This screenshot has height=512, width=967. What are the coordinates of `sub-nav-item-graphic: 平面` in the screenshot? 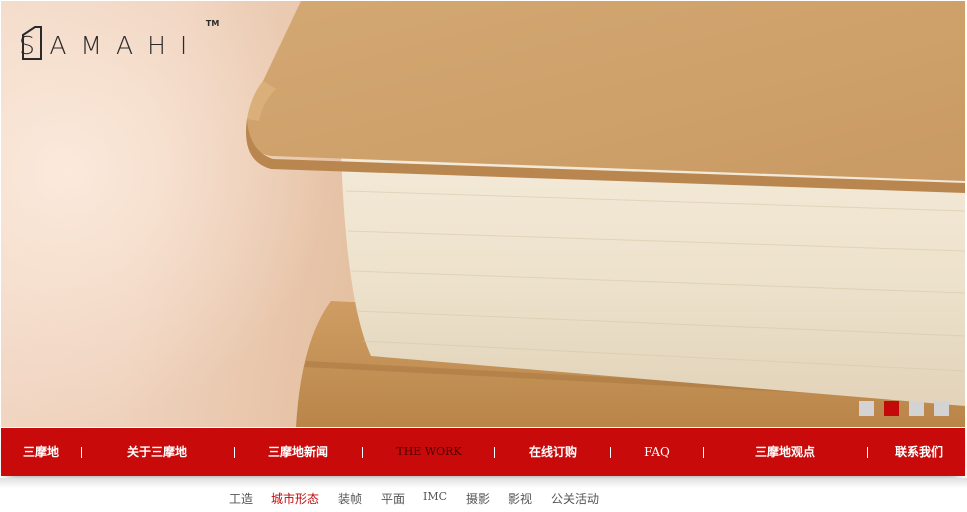 It's located at (393, 498).